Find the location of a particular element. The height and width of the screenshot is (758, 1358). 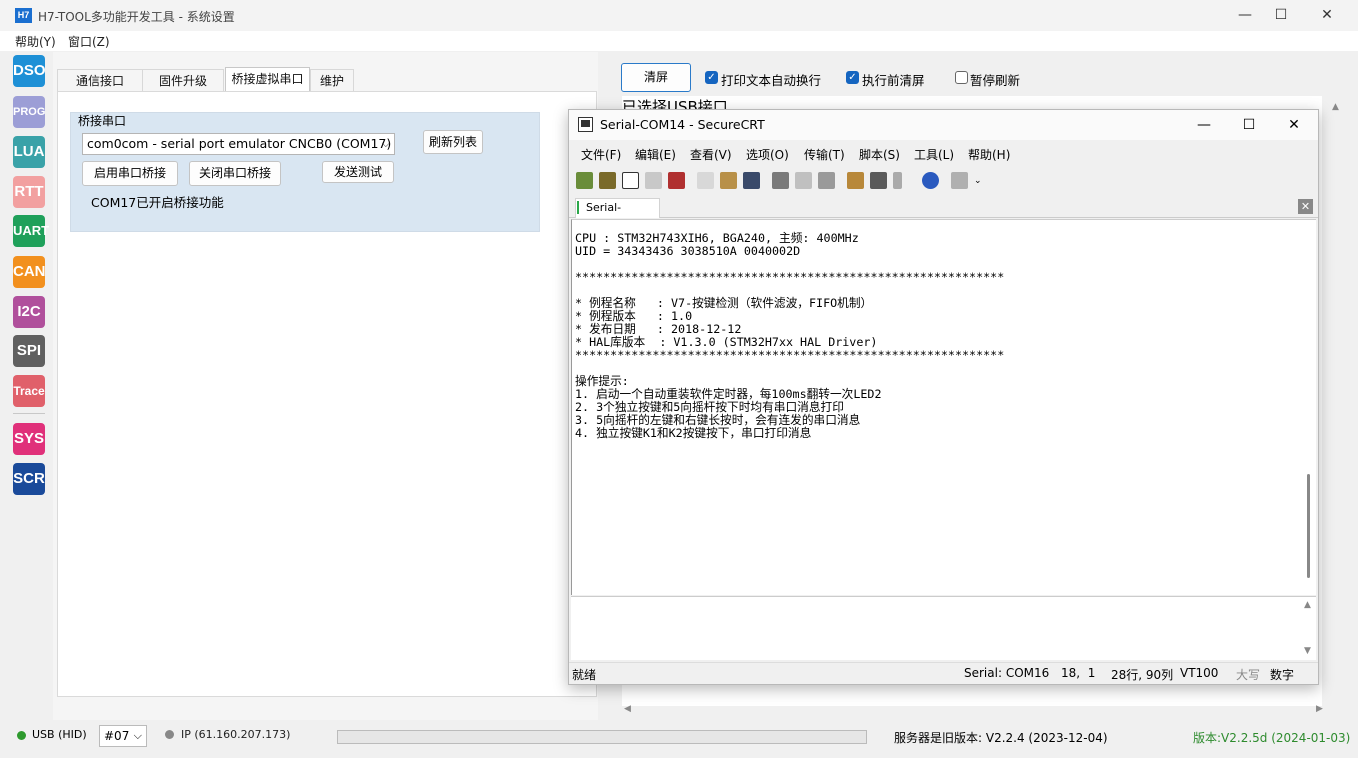

help-icon is located at coordinates (930, 180).